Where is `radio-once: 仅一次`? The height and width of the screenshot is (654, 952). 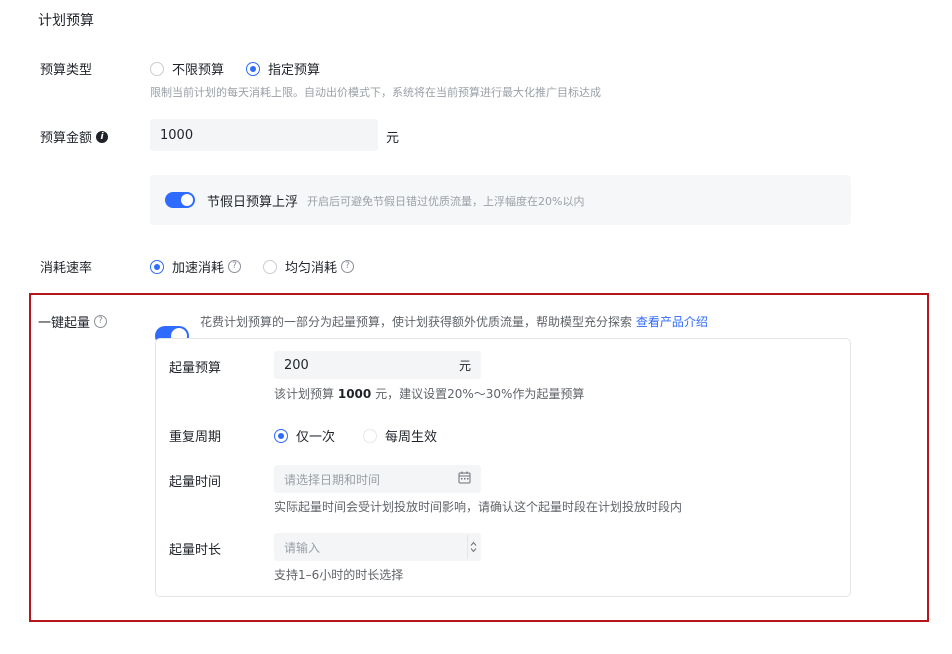 radio-once: 仅一次 is located at coordinates (304, 435).